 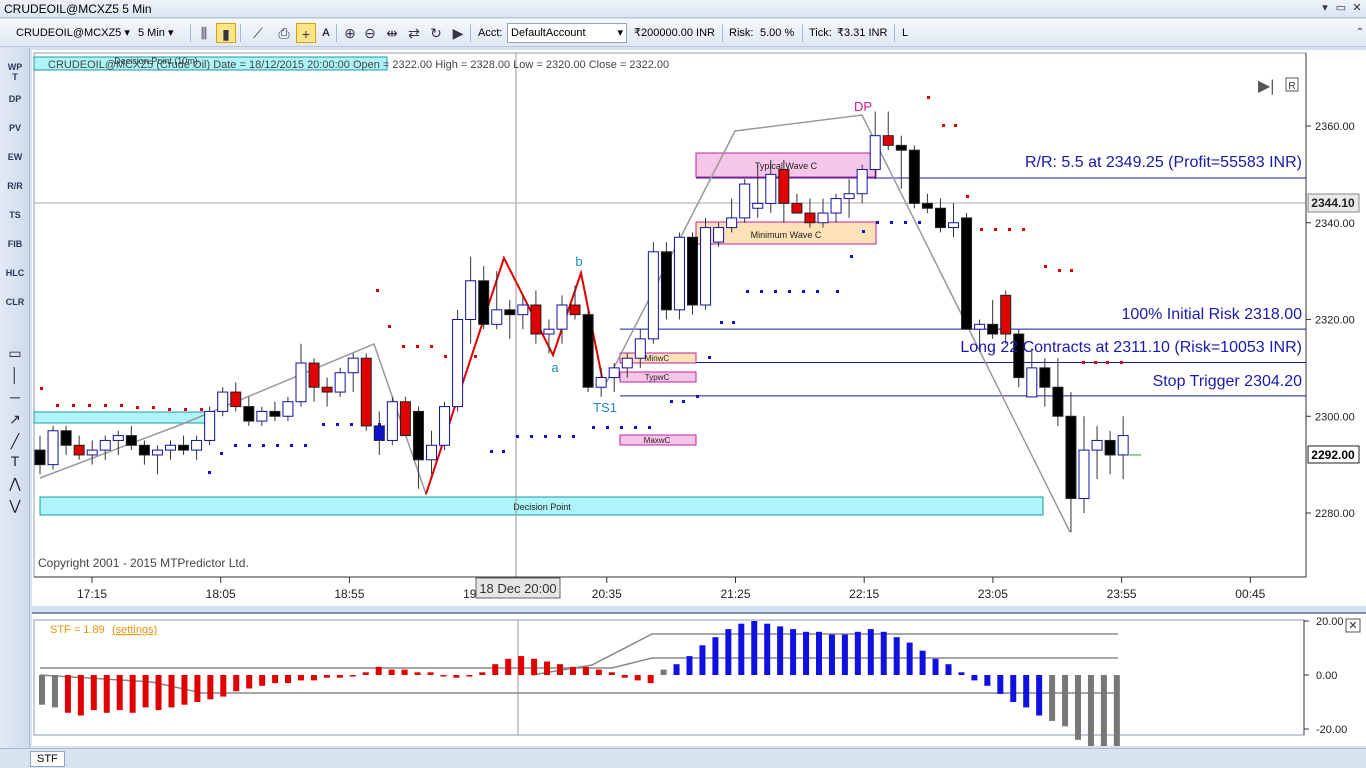 What do you see at coordinates (73, 33) in the screenshot?
I see `symbol-dropdown: CRUDEOIL@MCXZ5 ▾` at bounding box center [73, 33].